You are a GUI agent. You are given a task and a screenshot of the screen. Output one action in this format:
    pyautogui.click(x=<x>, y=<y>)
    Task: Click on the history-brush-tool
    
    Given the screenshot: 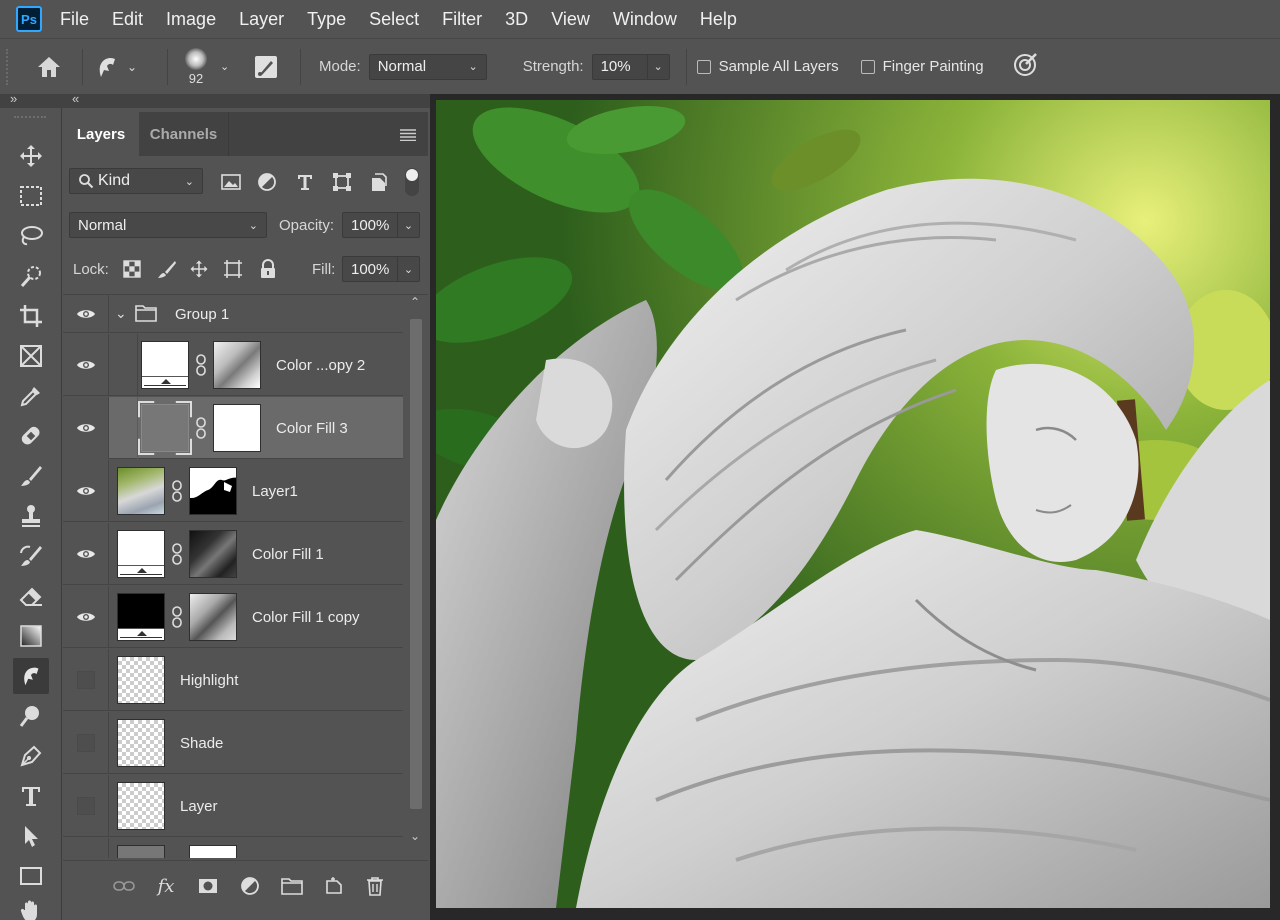 What is the action you would take?
    pyautogui.click(x=31, y=556)
    